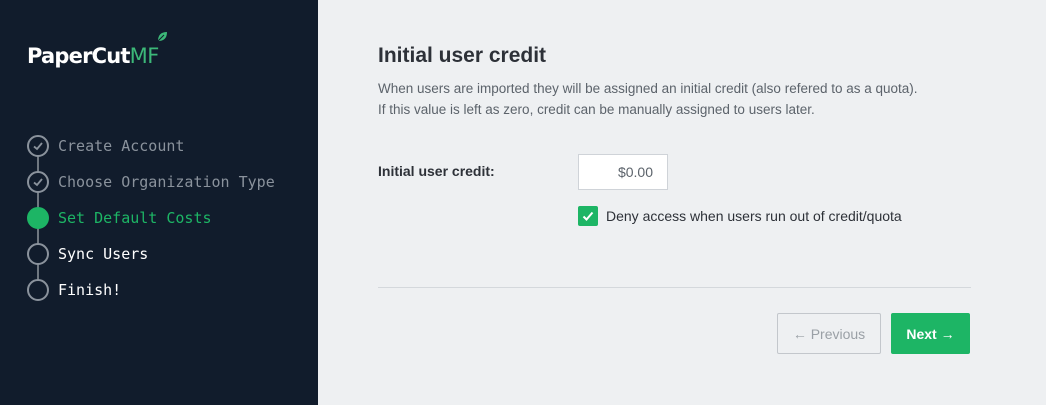  What do you see at coordinates (78, 56) in the screenshot?
I see `logo-text-main: PaperCut` at bounding box center [78, 56].